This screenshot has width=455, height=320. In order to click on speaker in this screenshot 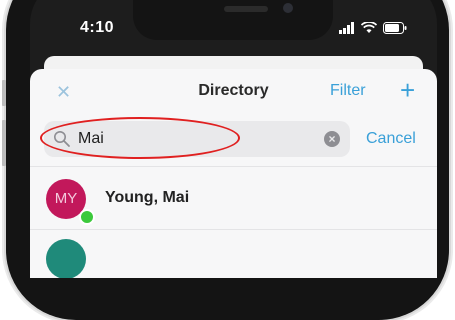, I will do `click(246, 9)`.